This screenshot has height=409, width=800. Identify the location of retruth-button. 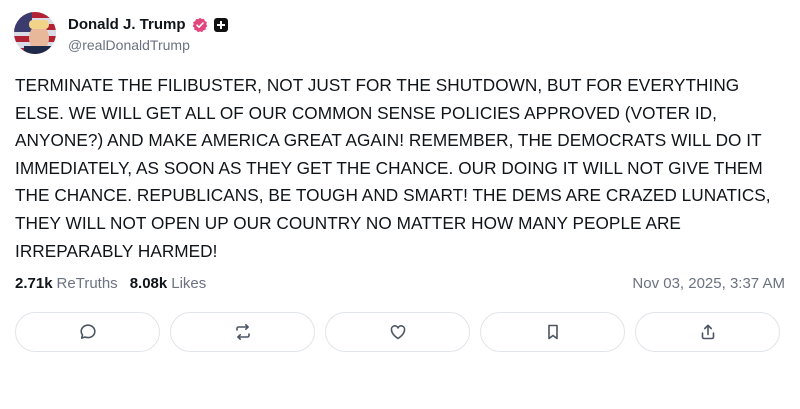
(242, 332).